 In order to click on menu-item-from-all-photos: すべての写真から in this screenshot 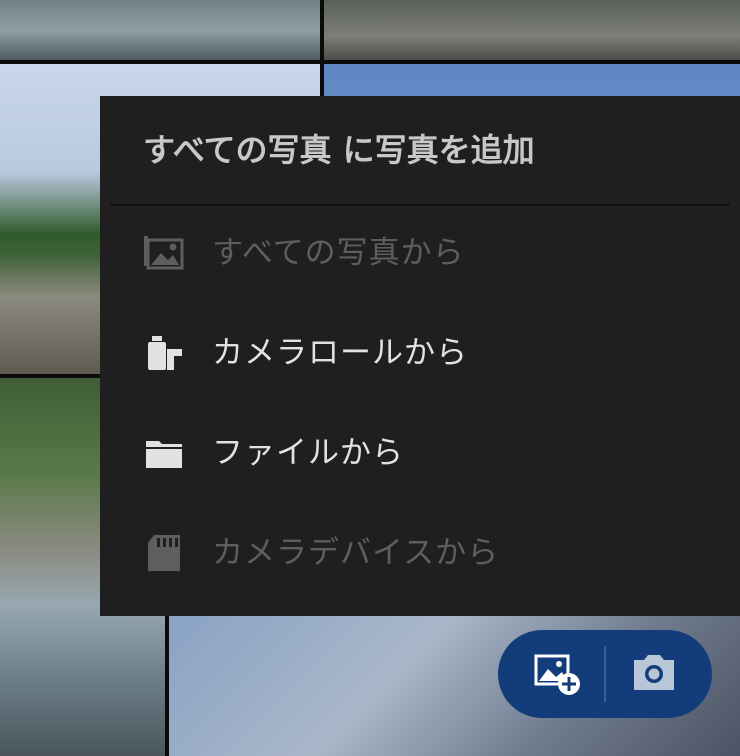, I will do `click(420, 253)`.